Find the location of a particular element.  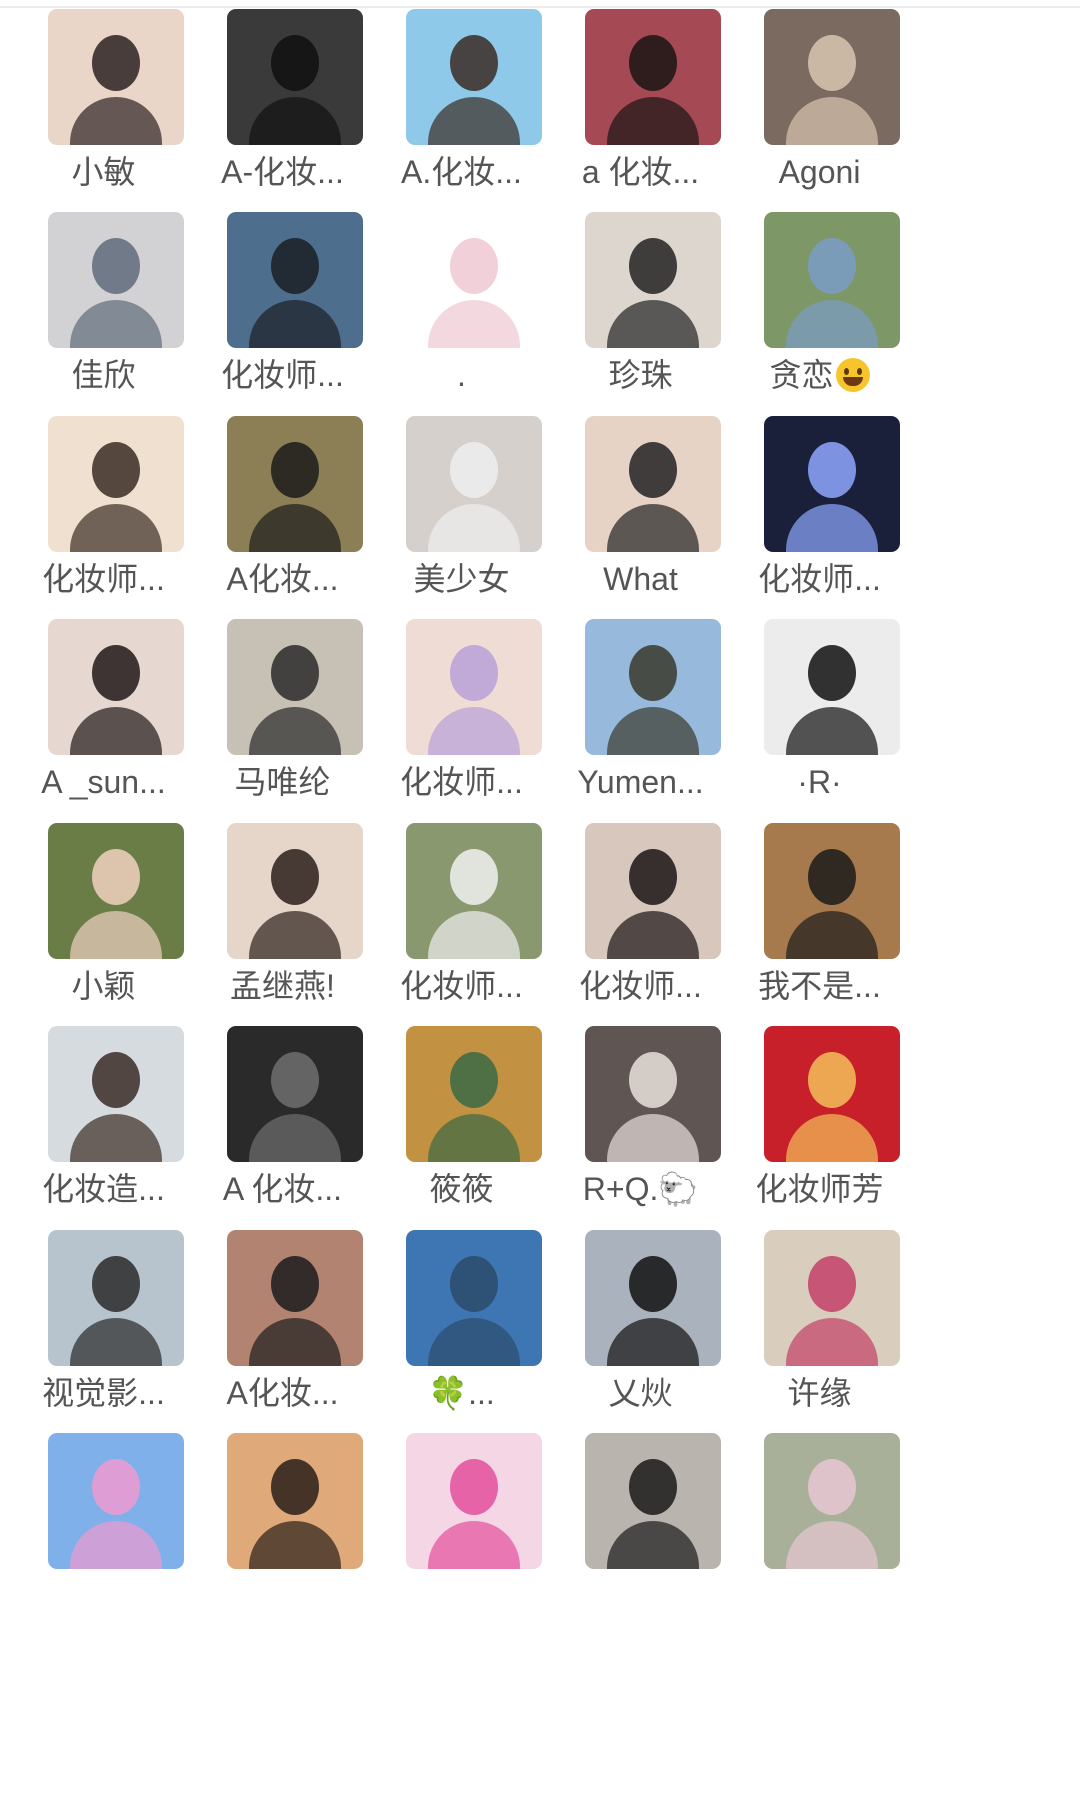

member-item: What is located at coordinates (640, 524).